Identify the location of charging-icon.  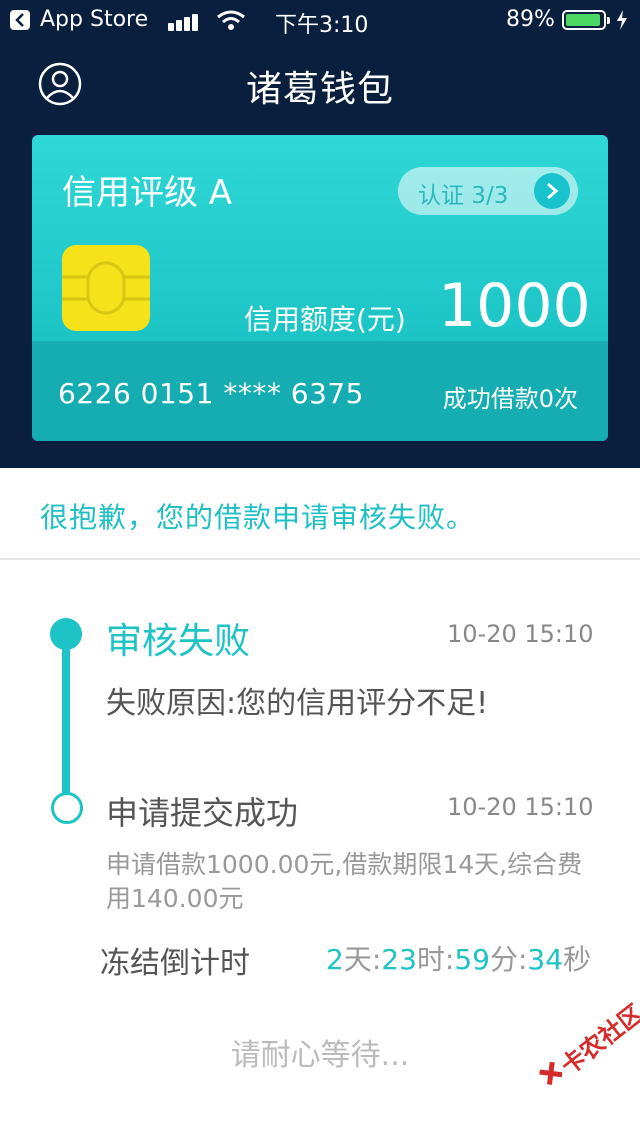
(622, 20).